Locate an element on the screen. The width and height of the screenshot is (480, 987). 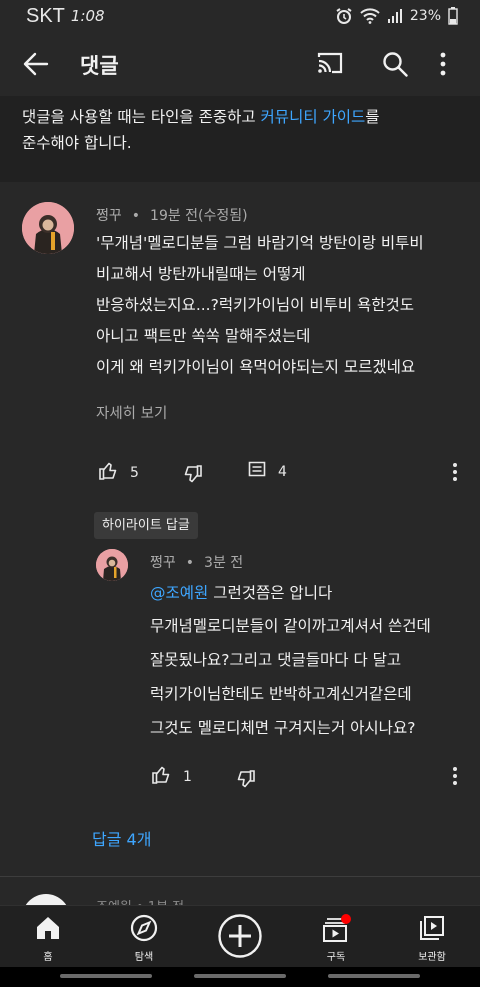
read-more-link: 자세히 보기 is located at coordinates (131, 412).